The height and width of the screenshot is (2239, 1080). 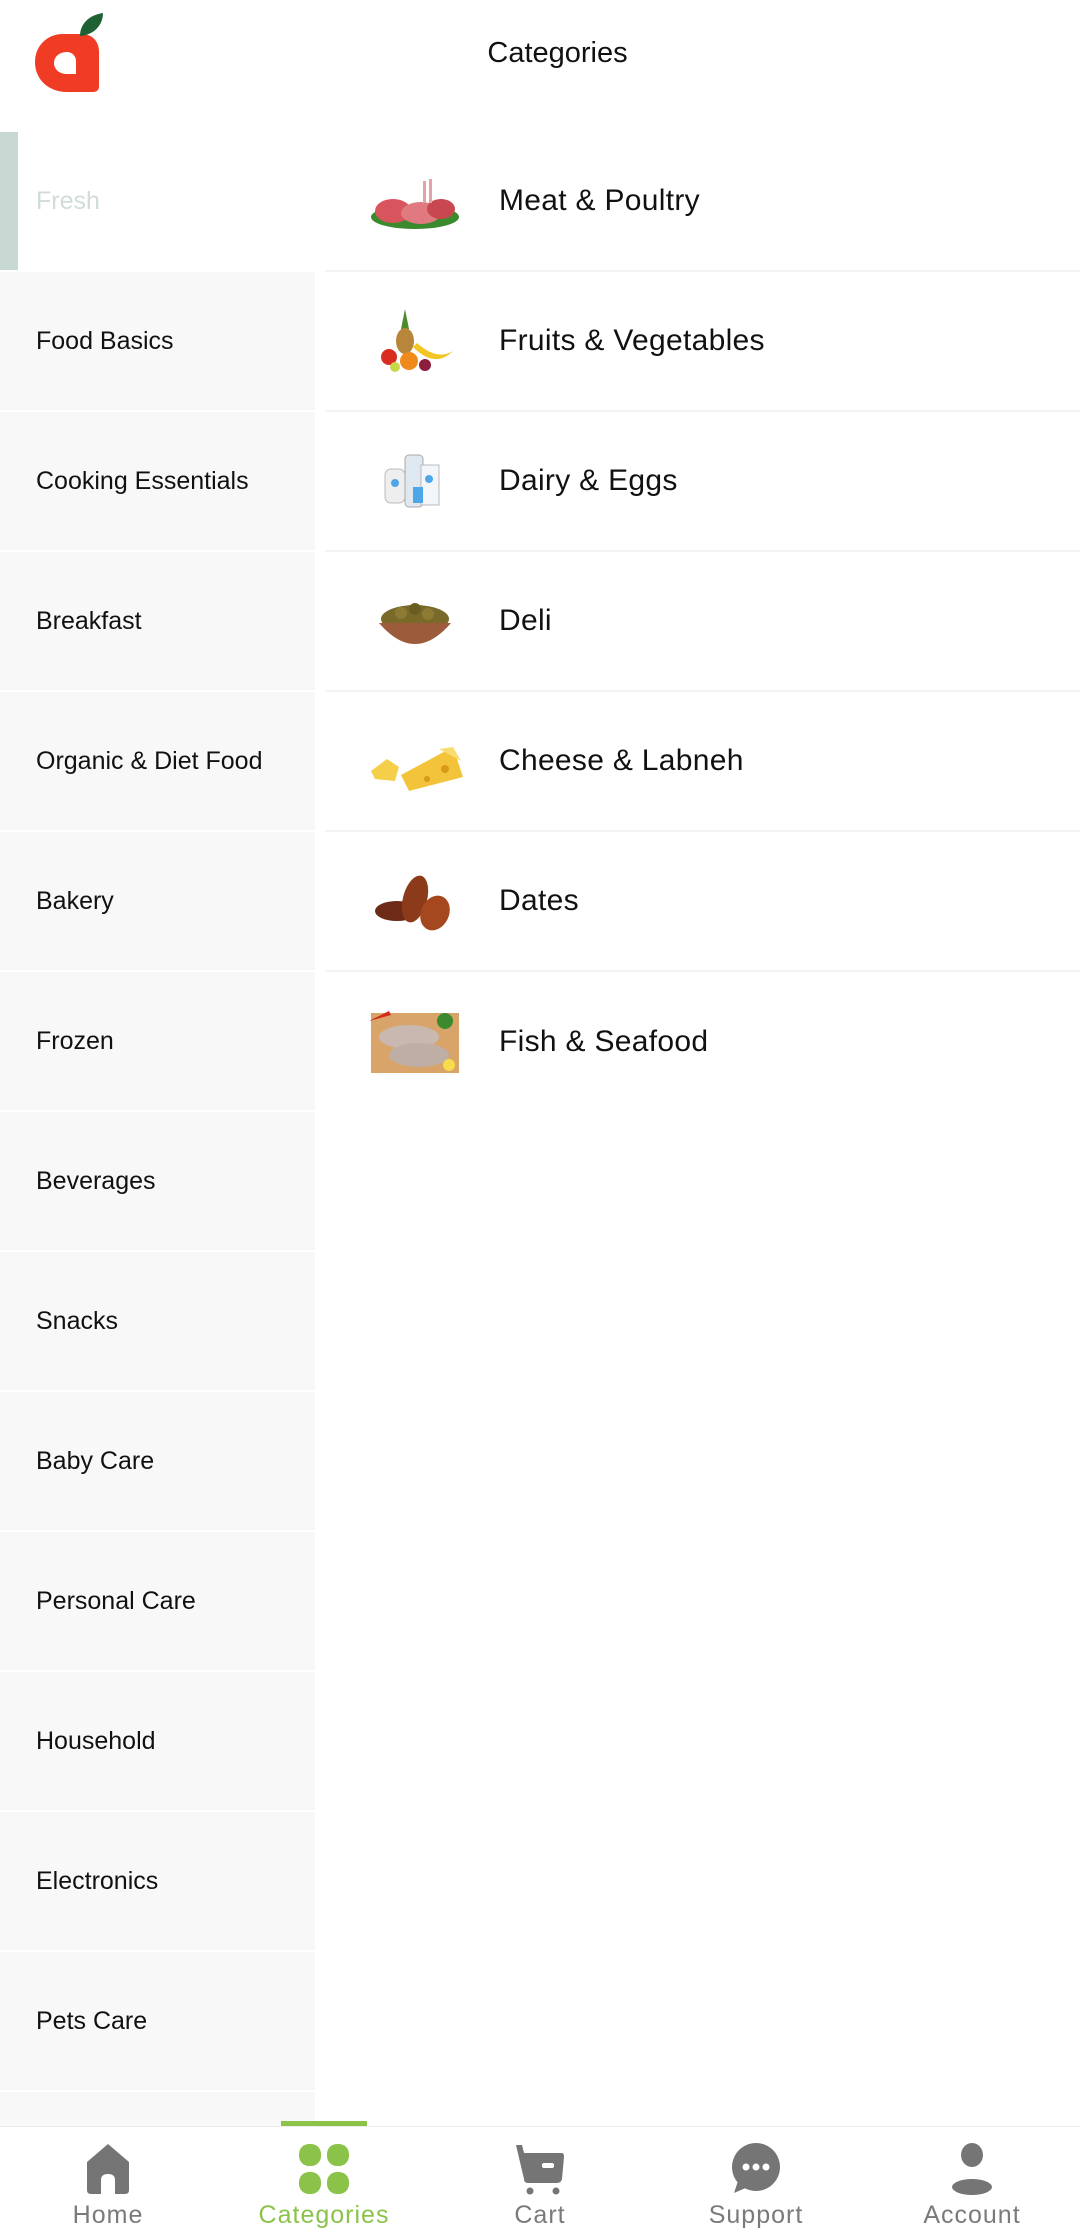 What do you see at coordinates (157, 1321) in the screenshot?
I see `sidebar-item-snacks: Snacks` at bounding box center [157, 1321].